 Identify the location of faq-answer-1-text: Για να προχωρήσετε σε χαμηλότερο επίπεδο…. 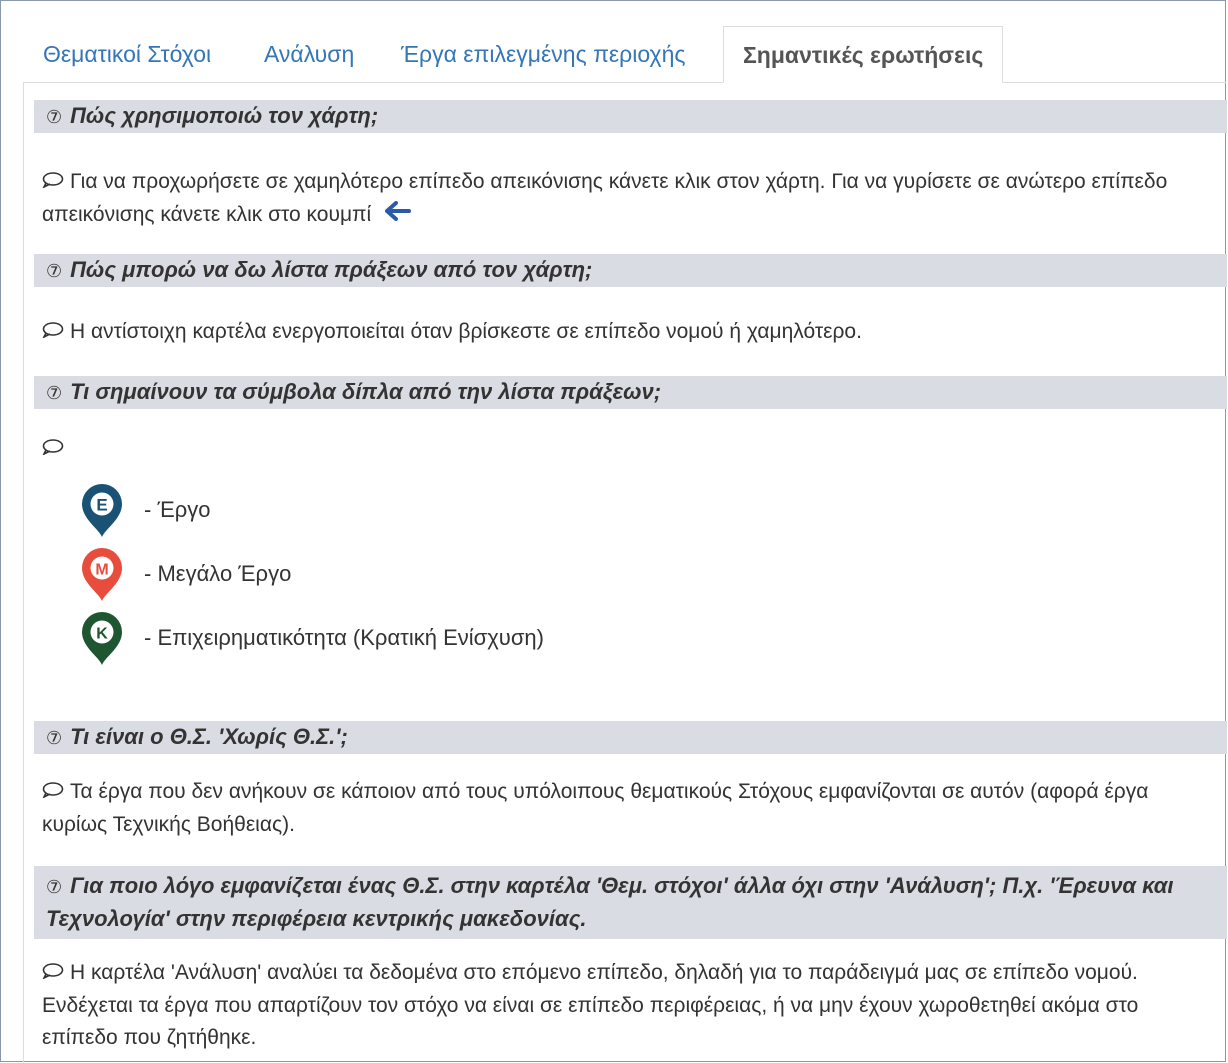
(605, 198).